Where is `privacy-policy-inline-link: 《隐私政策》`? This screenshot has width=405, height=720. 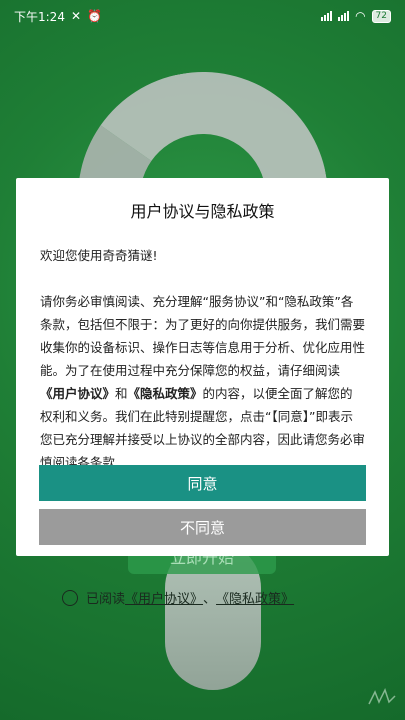
privacy-policy-inline-link: 《隐私政策》 is located at coordinates (165, 393).